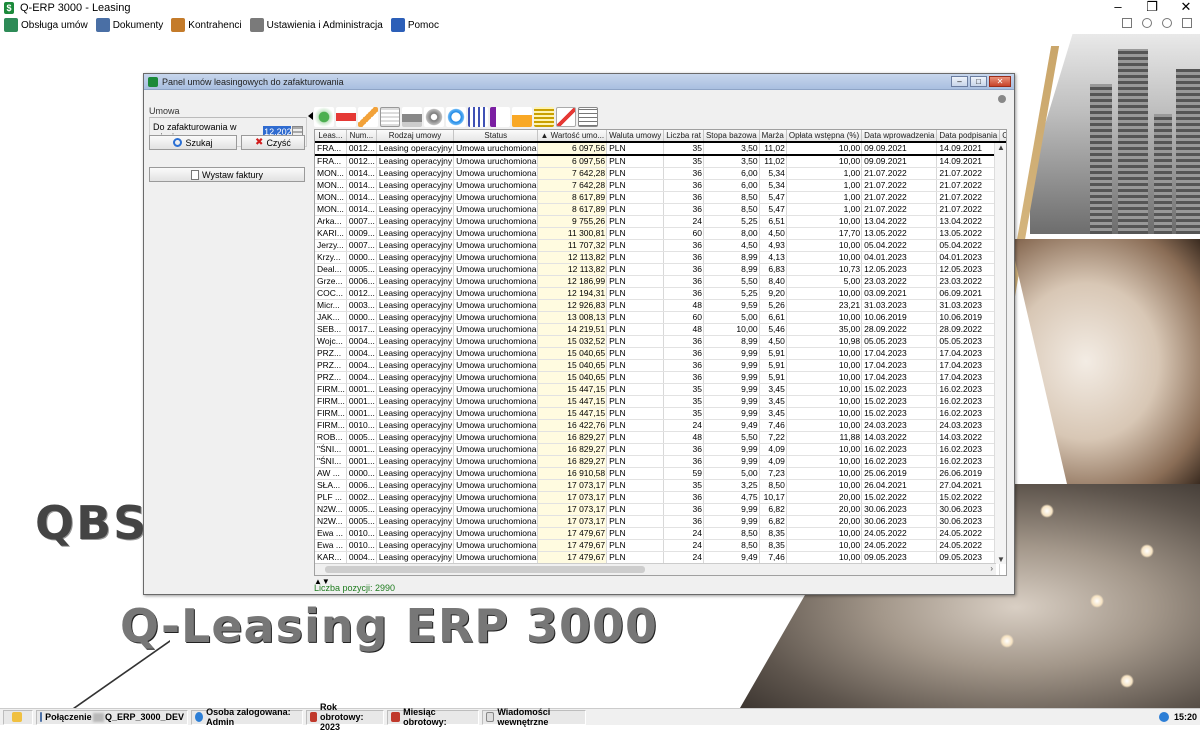 This screenshot has width=1200, height=732. Describe the element at coordinates (1147, 23) in the screenshot. I see `mdi-settings-icon` at that location.